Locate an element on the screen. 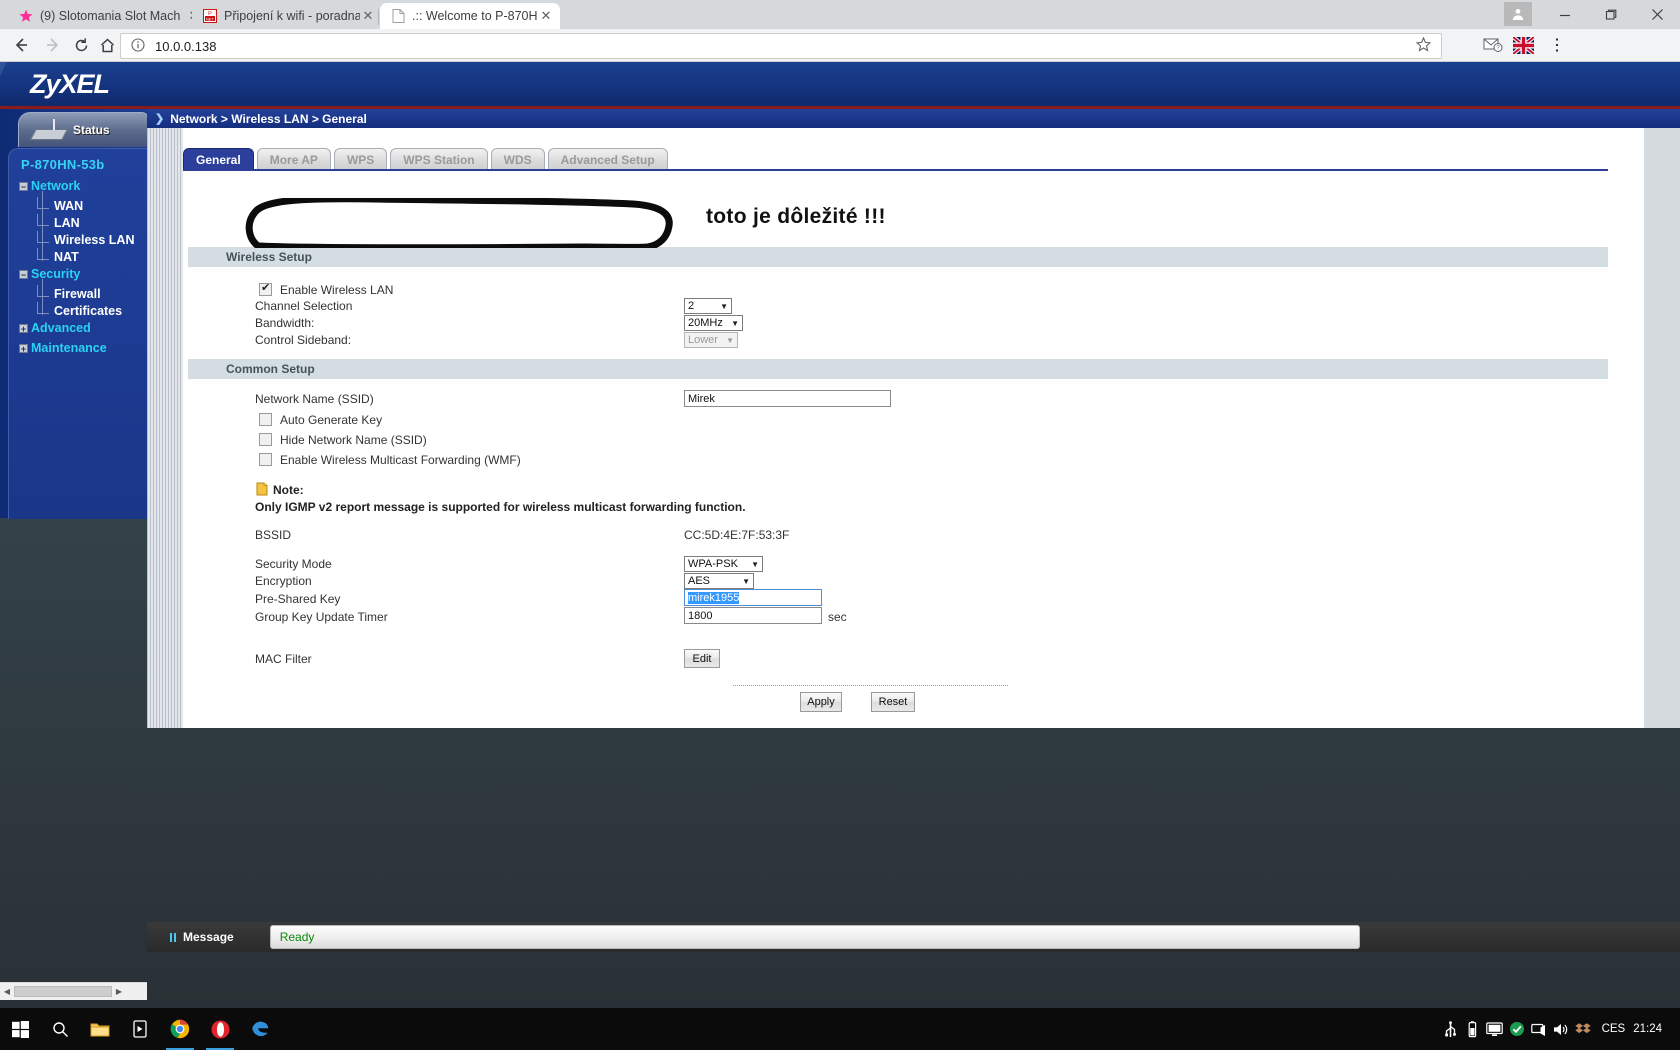  search-icon is located at coordinates (60, 1029).